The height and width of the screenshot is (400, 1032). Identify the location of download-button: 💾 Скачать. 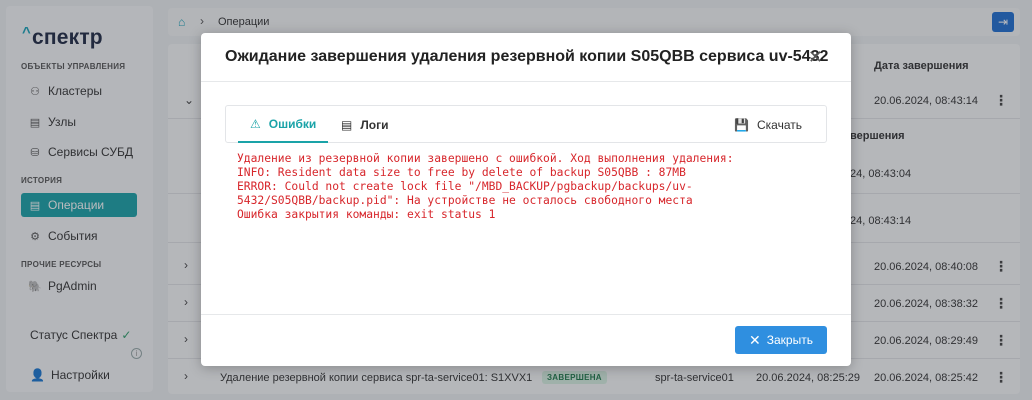
(768, 124).